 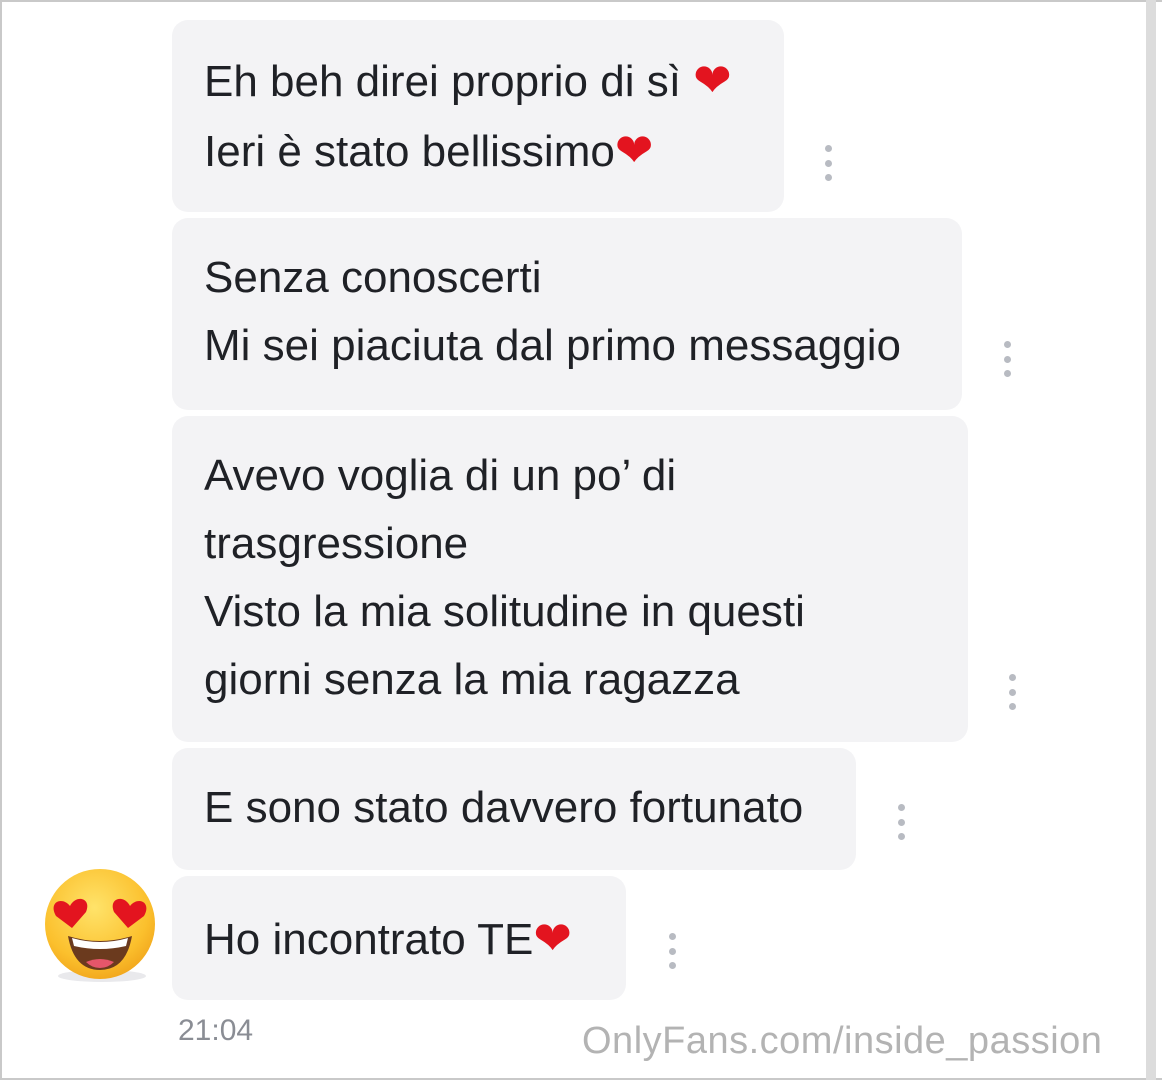 I want to click on message-line: Visto la mia solitudine in questi, so click(x=504, y=611).